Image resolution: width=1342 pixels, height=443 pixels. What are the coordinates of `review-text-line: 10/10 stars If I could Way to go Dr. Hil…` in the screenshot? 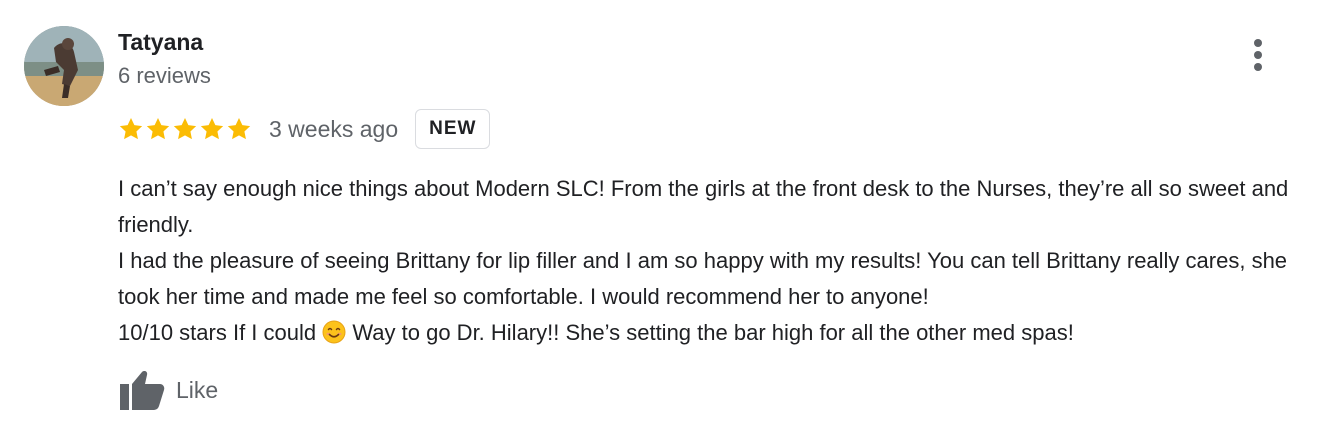 It's located at (718, 333).